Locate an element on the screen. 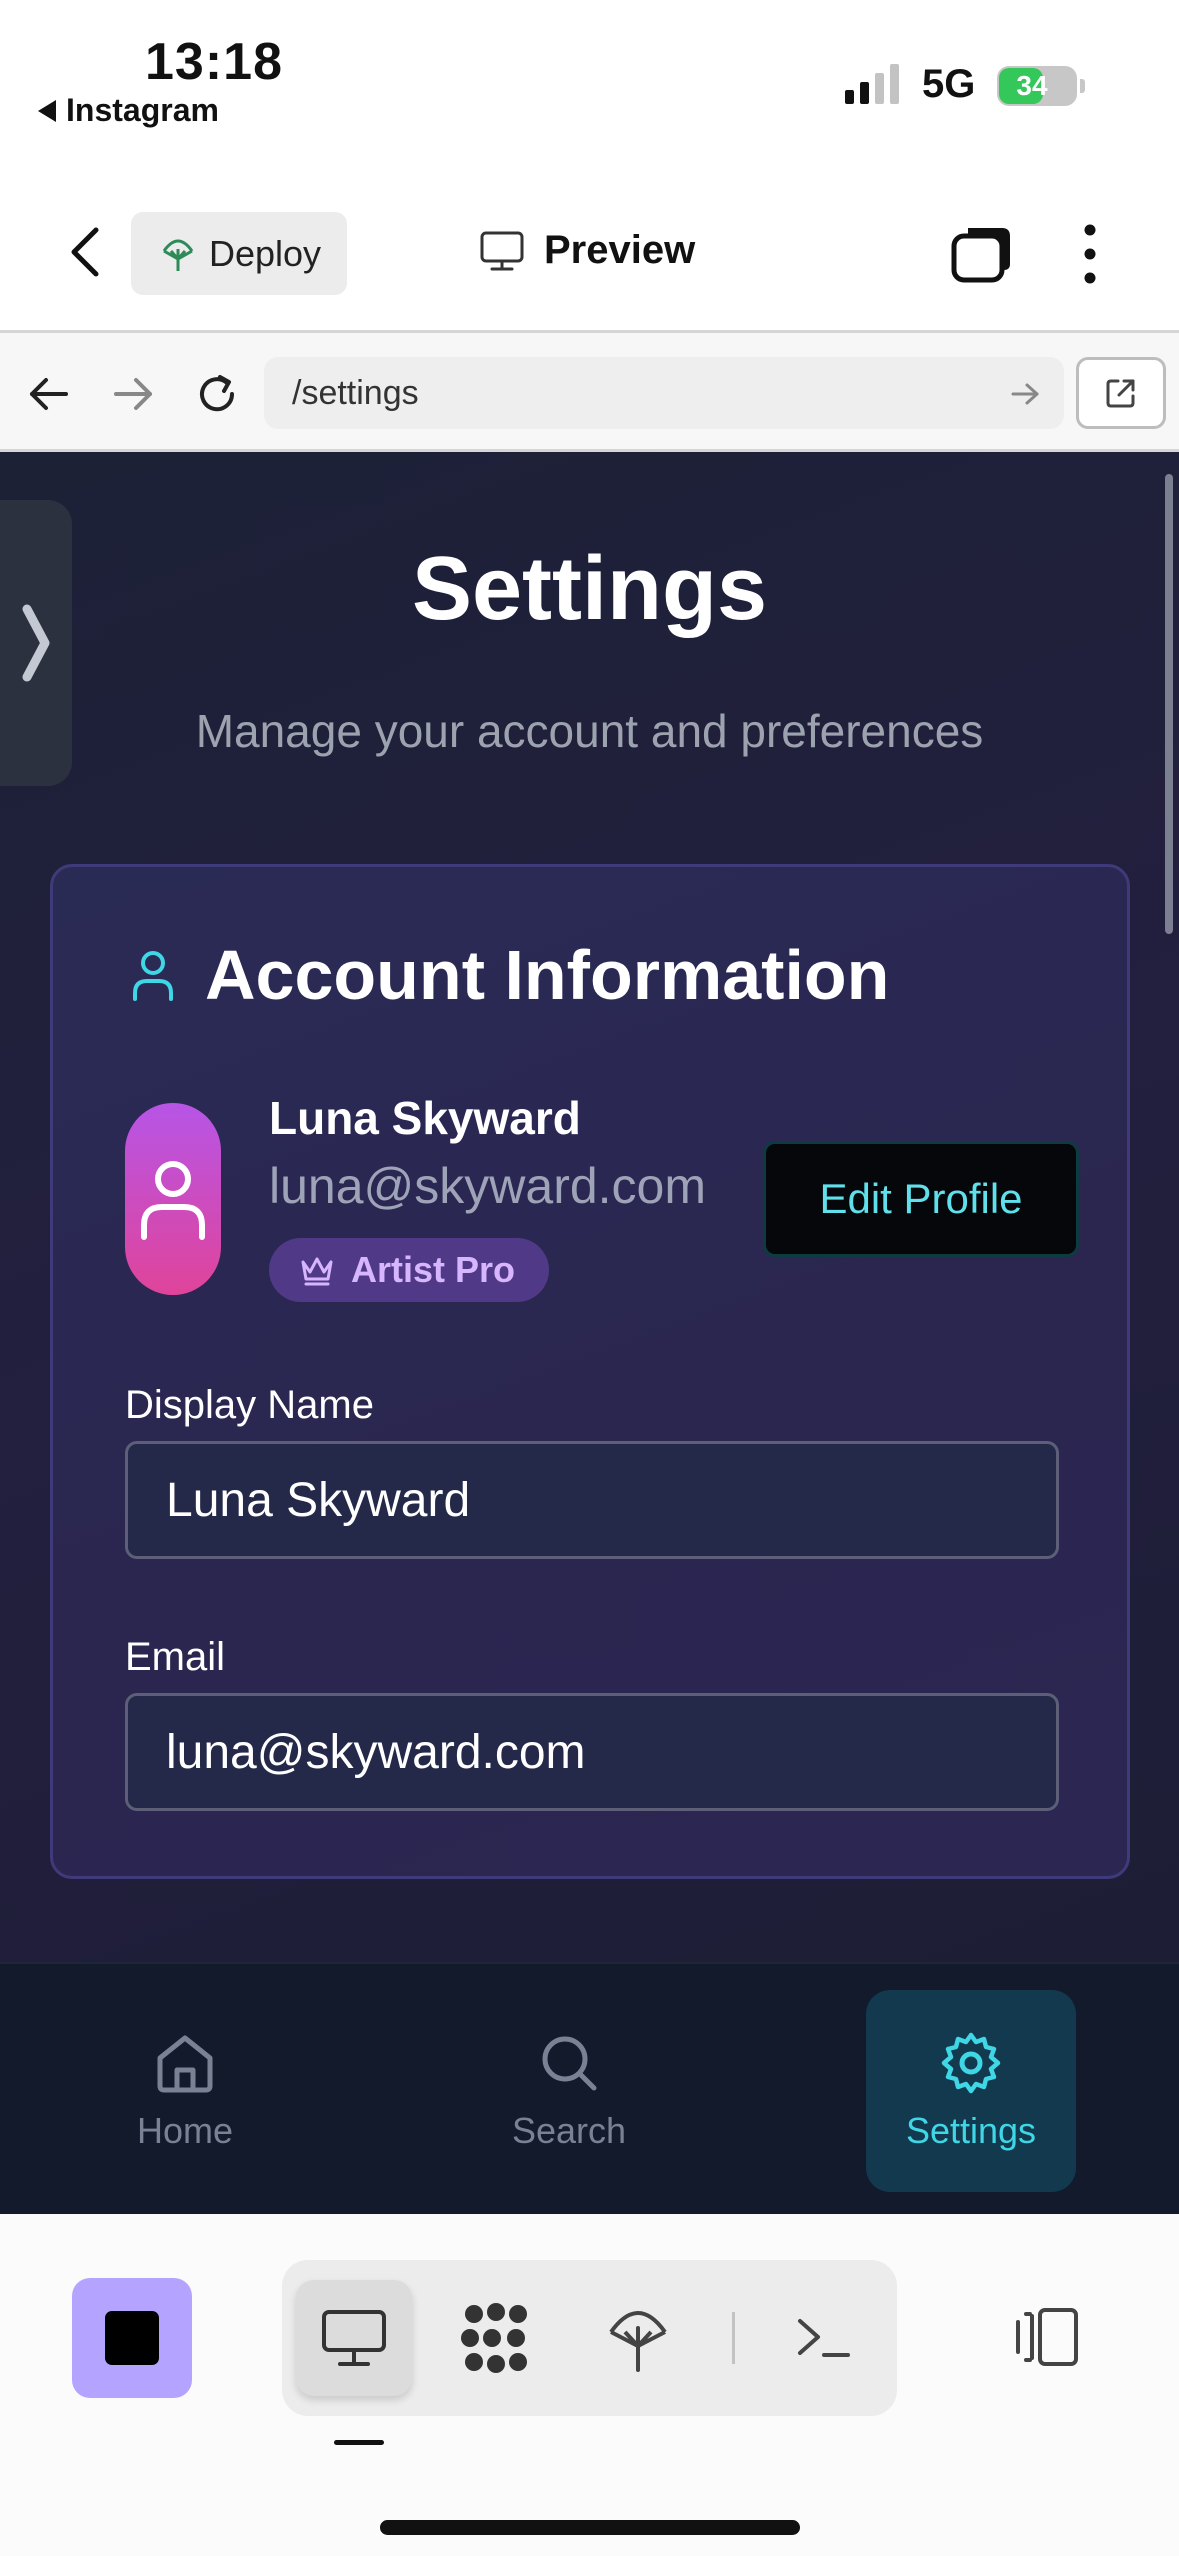  nav-item-settings: Settings is located at coordinates (971, 2091).